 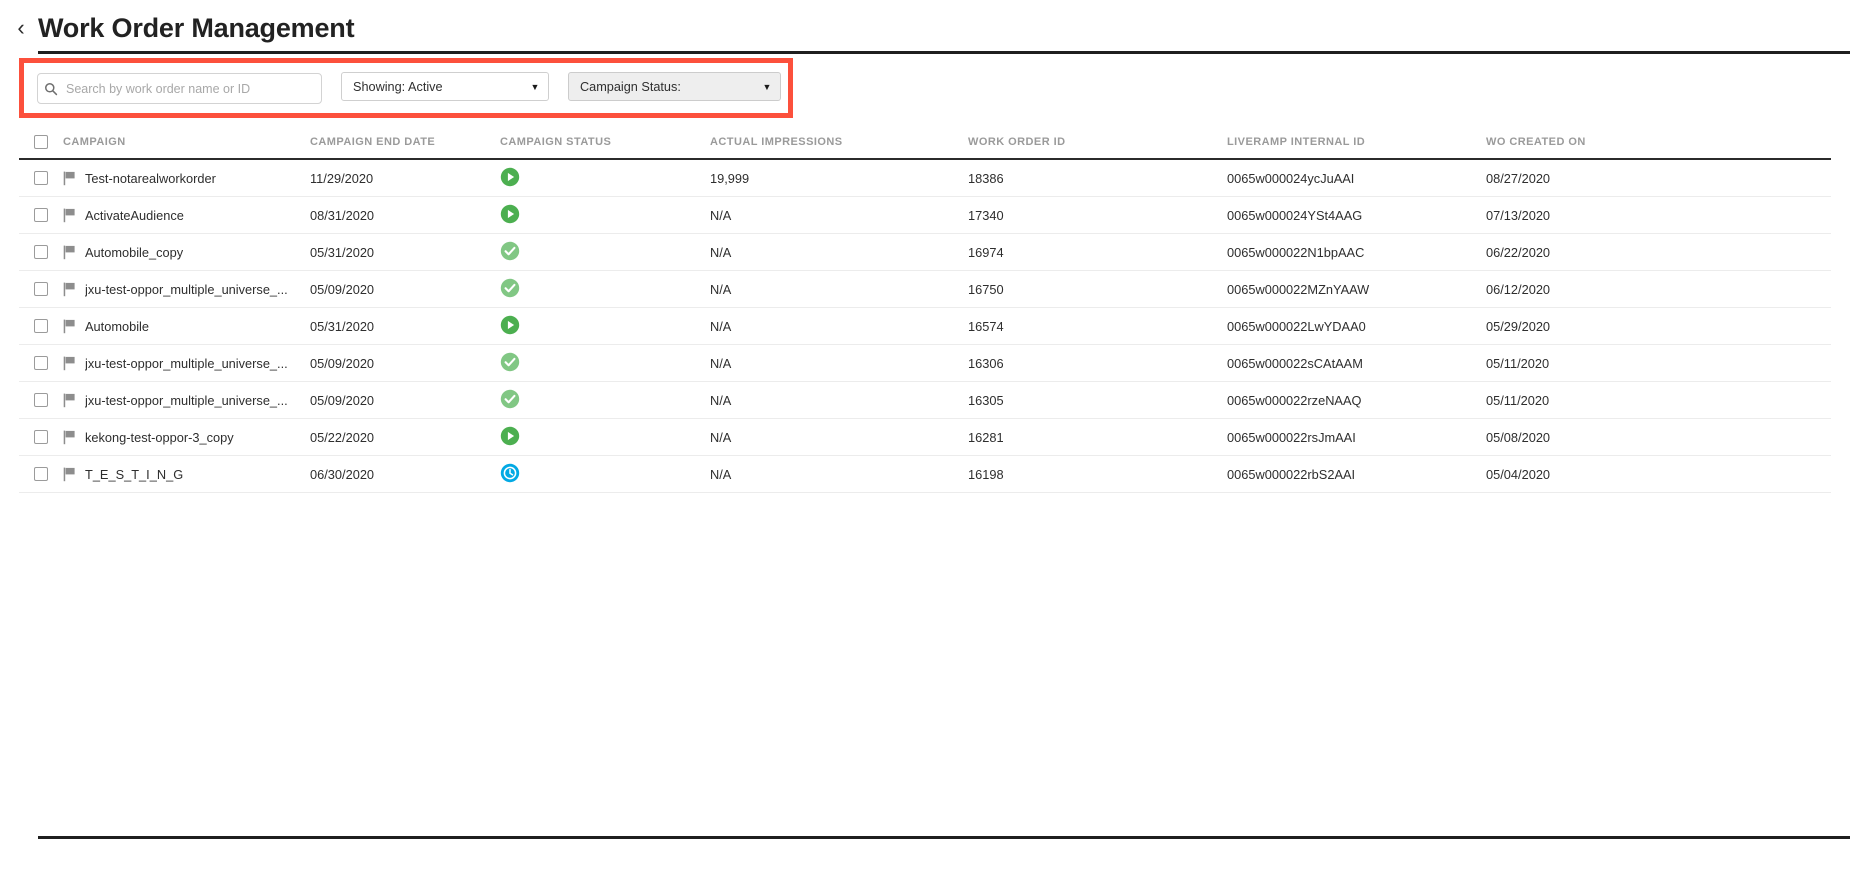 I want to click on search-input, so click(x=192, y=88).